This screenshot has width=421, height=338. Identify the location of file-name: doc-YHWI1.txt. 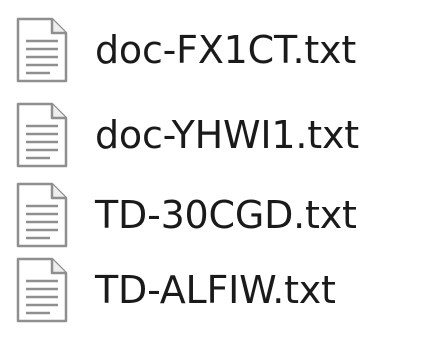
(227, 135).